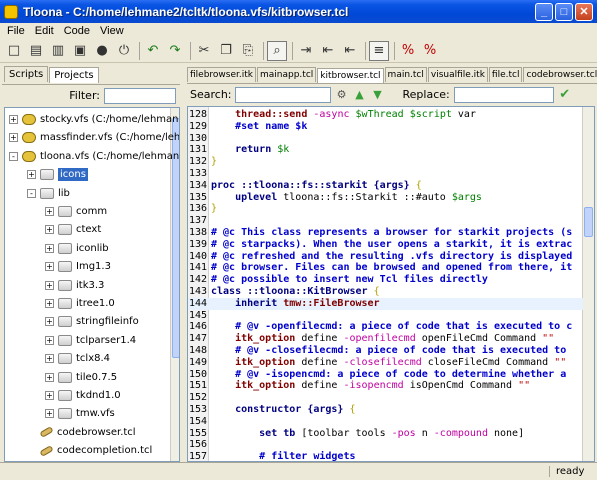  I want to click on tree-item: + tile0.7.5, so click(81, 377).